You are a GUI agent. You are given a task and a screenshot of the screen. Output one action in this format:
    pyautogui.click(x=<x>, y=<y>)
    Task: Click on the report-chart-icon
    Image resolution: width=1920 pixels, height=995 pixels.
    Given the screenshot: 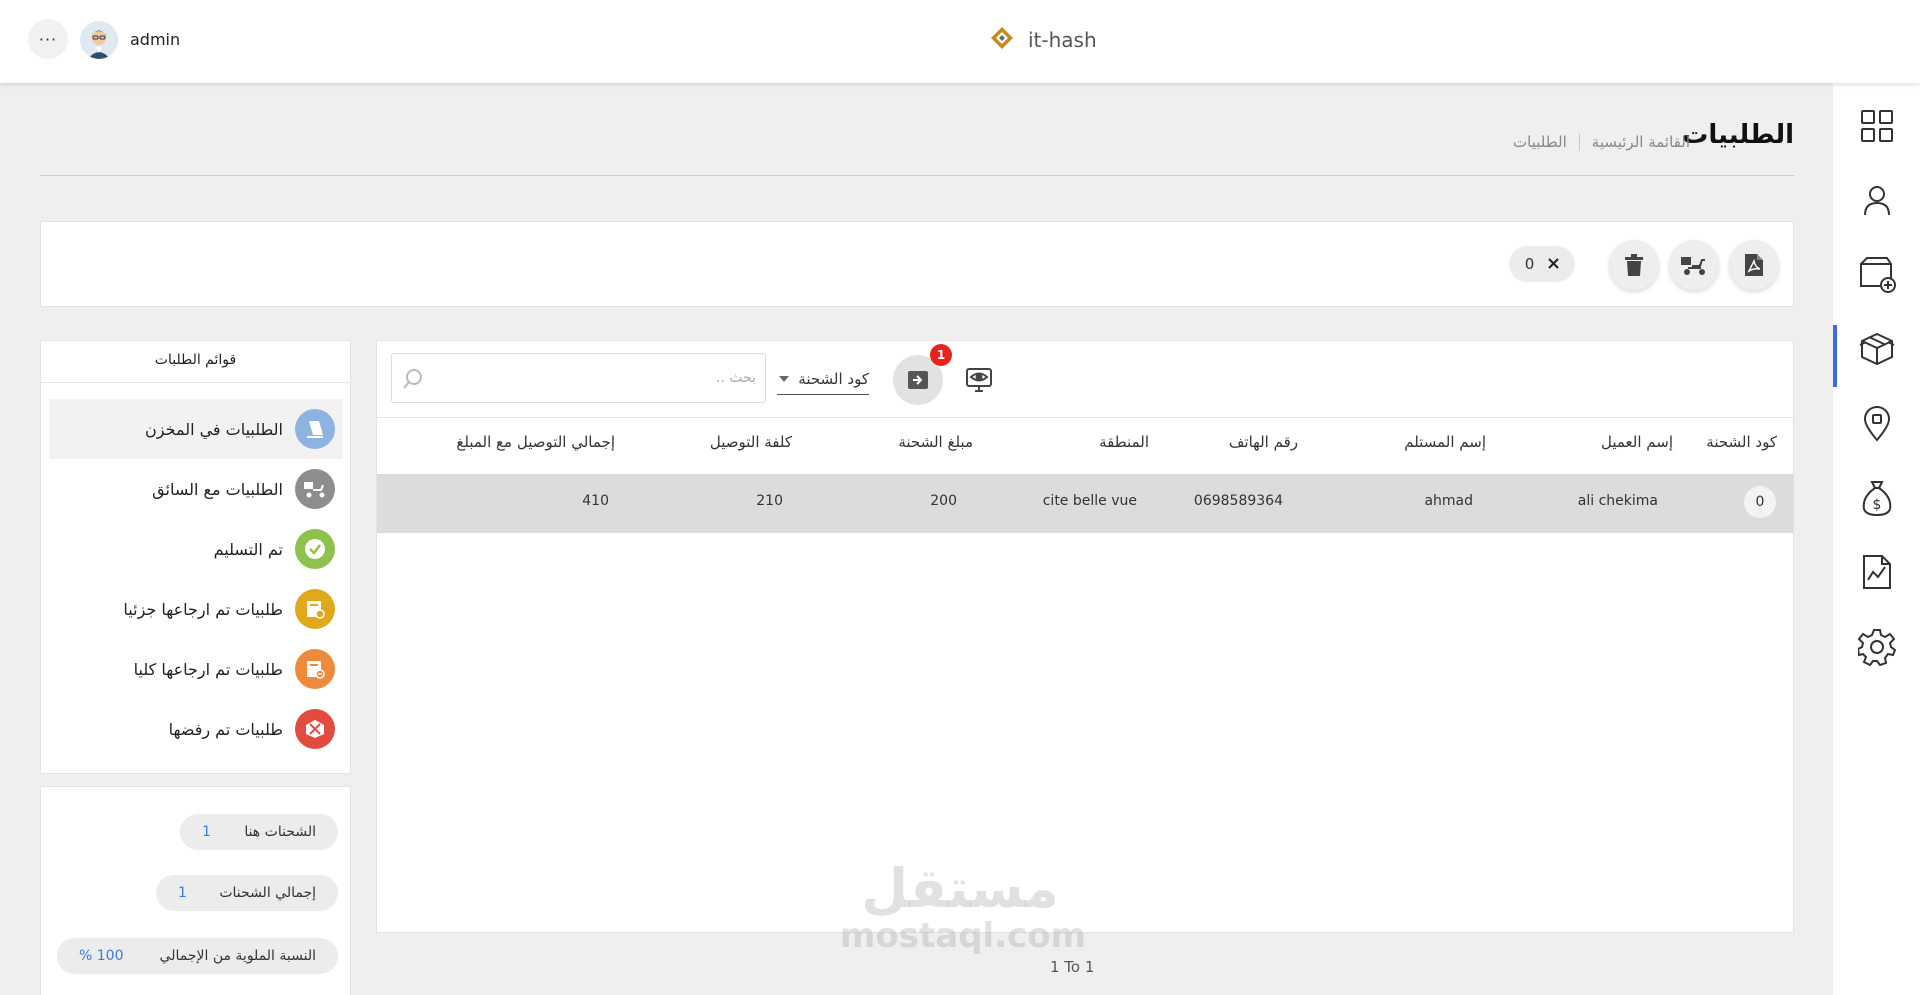 What is the action you would take?
    pyautogui.click(x=1876, y=572)
    